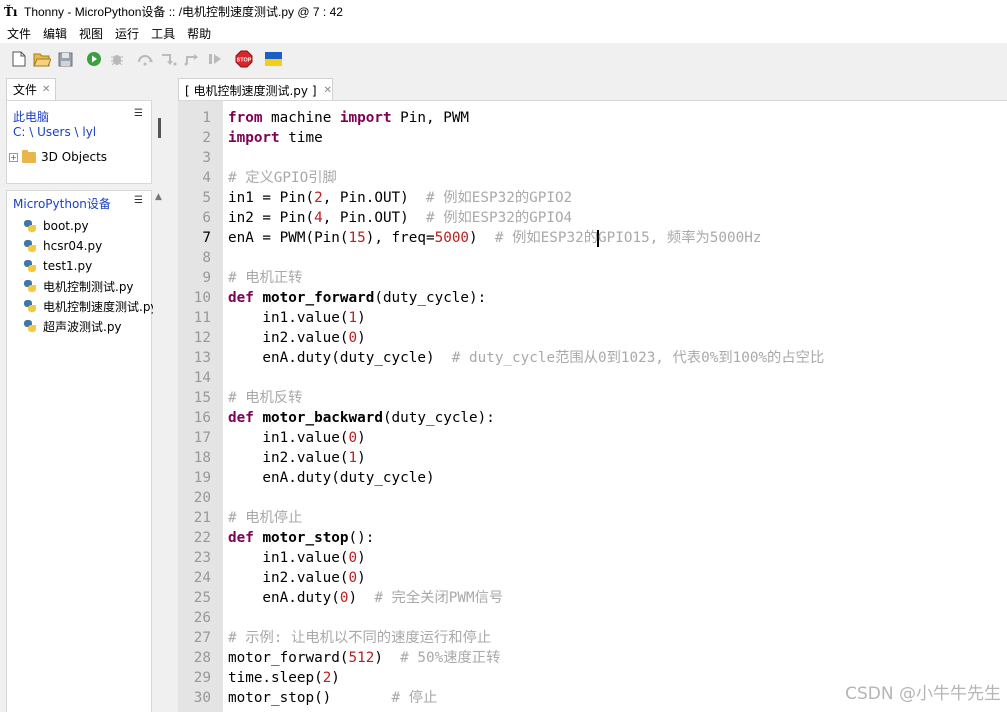  I want to click on line-number: 19, so click(202, 478).